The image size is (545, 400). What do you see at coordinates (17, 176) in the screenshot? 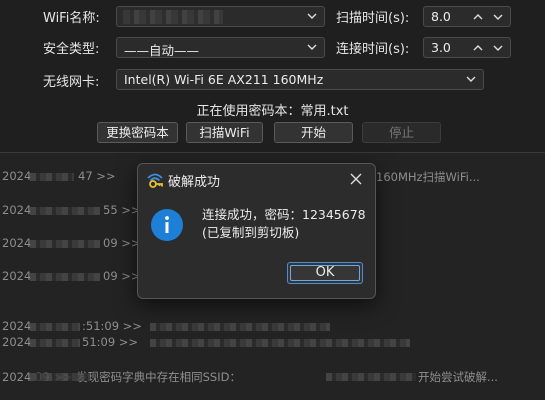
I see `log-line-1-time: 2024` at bounding box center [17, 176].